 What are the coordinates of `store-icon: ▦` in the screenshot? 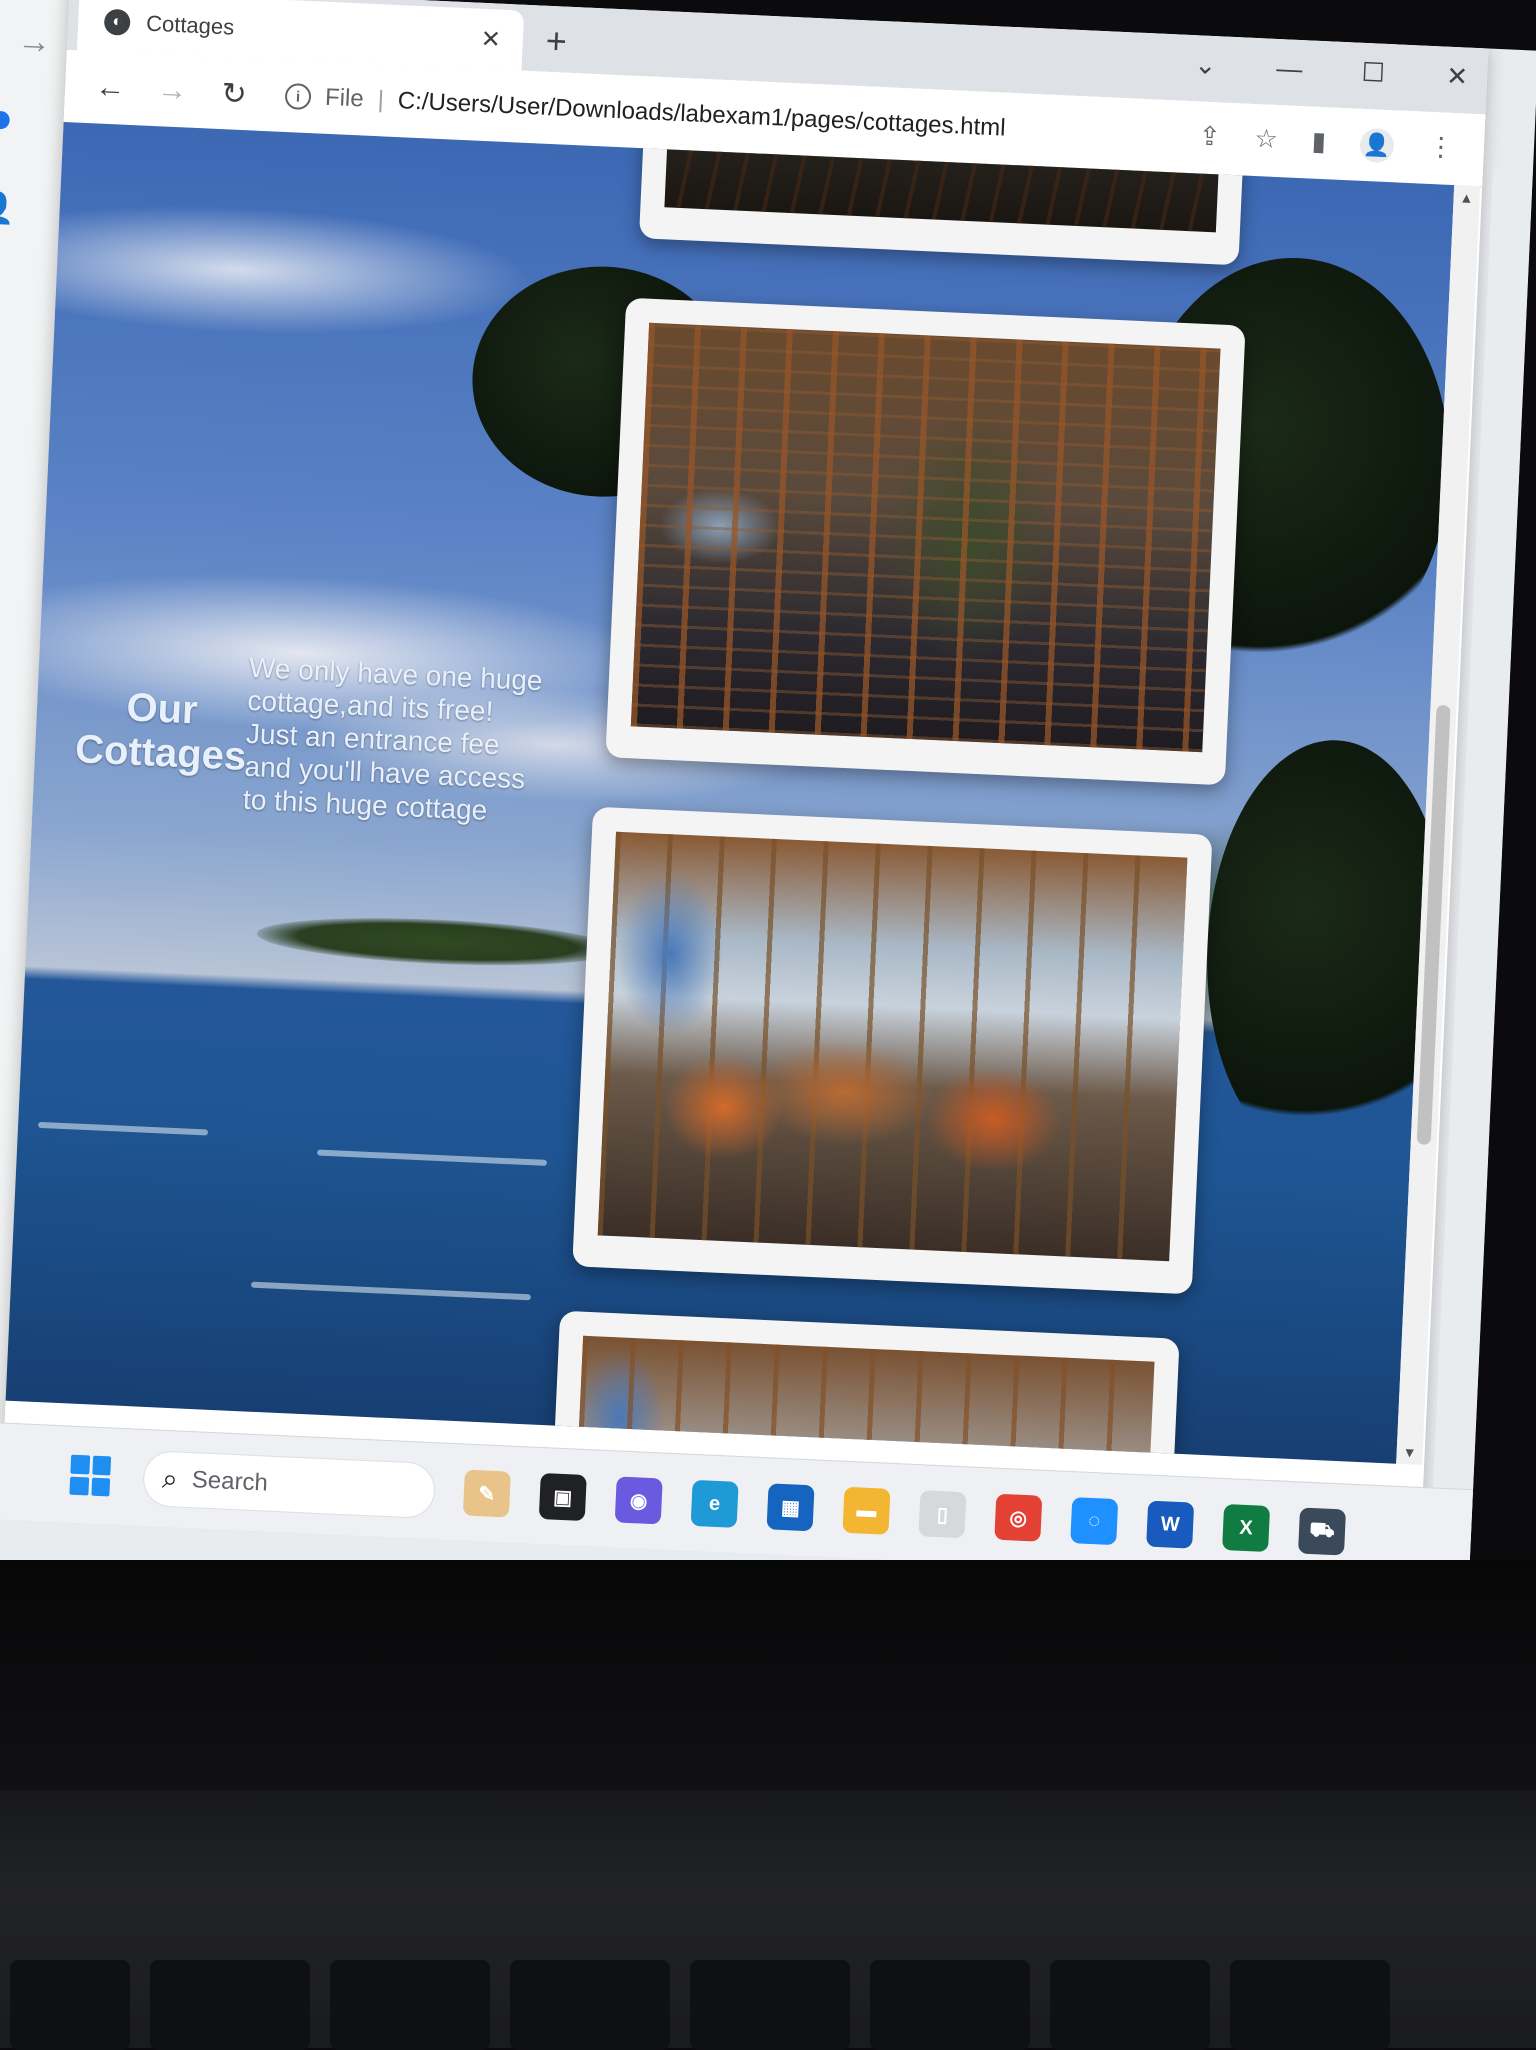 It's located at (790, 1507).